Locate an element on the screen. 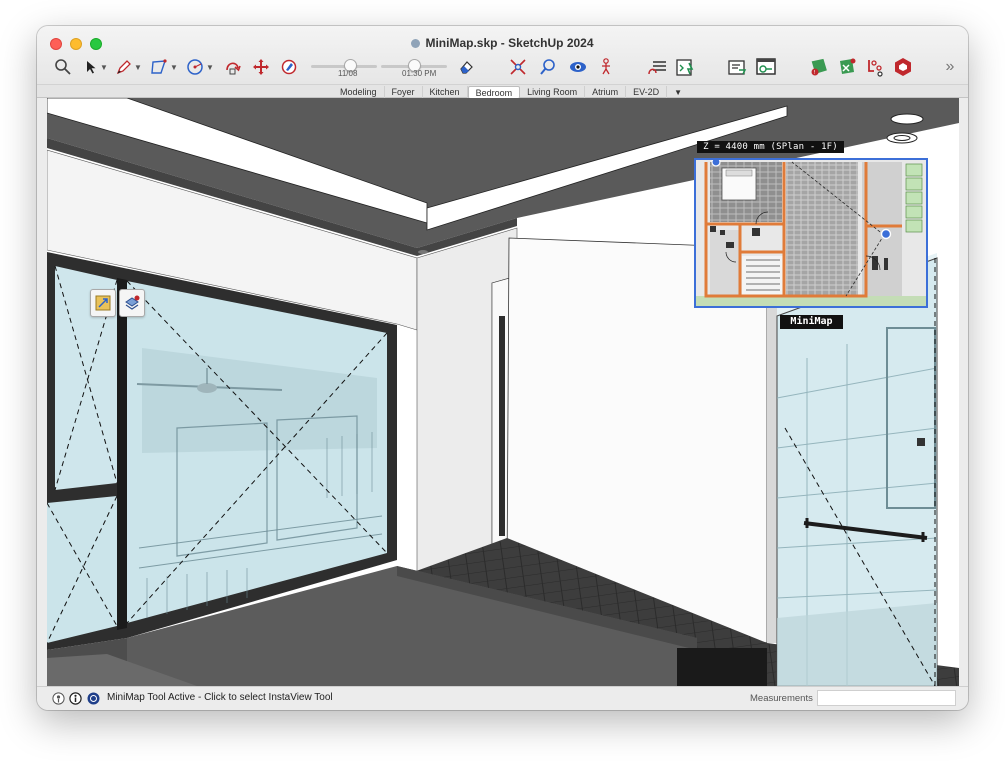 This screenshot has width=1005, height=761. instaview-icon is located at coordinates (103, 303).